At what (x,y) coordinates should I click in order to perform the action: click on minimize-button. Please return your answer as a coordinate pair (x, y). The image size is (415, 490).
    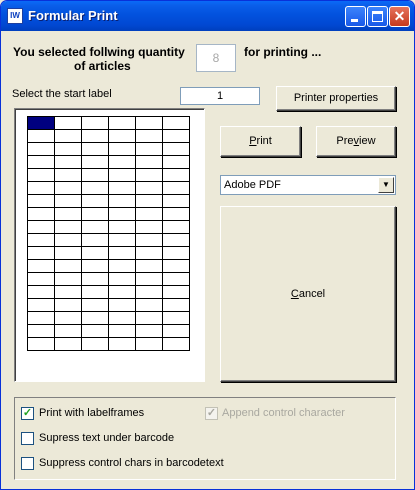
    Looking at the image, I should click on (355, 16).